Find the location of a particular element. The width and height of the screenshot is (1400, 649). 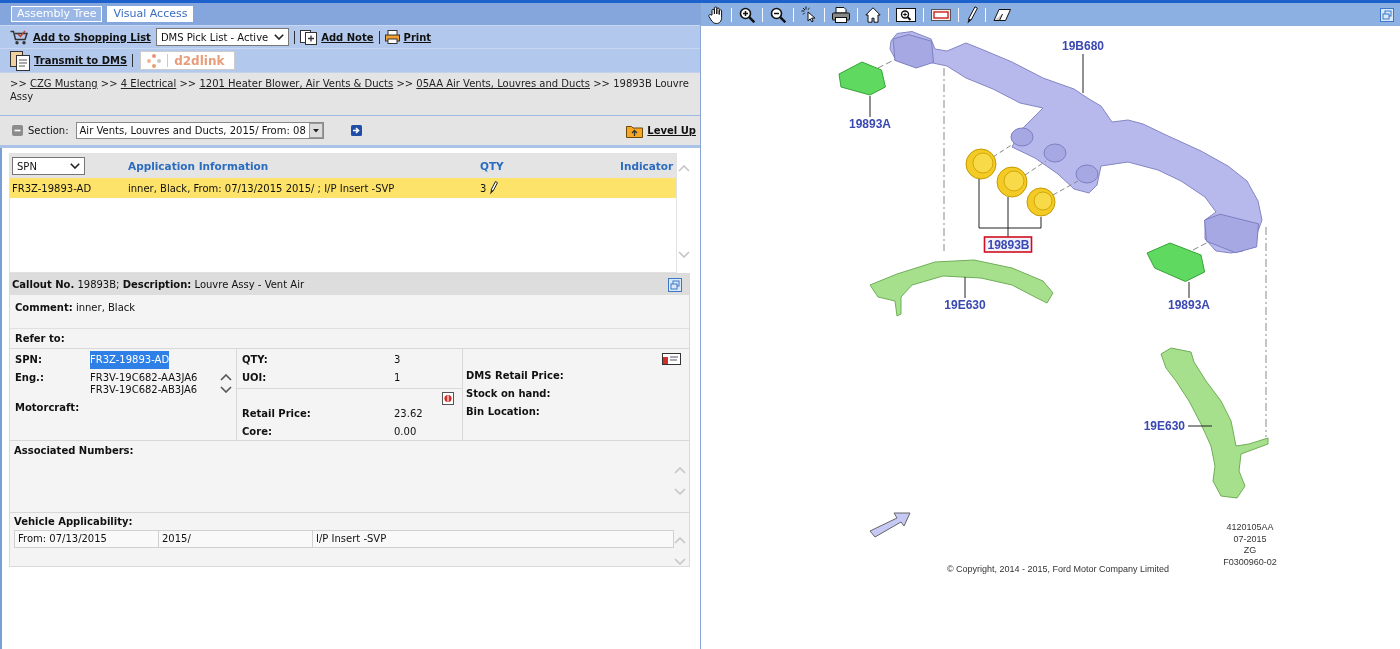

vent-opening is located at coordinates (1022, 137).